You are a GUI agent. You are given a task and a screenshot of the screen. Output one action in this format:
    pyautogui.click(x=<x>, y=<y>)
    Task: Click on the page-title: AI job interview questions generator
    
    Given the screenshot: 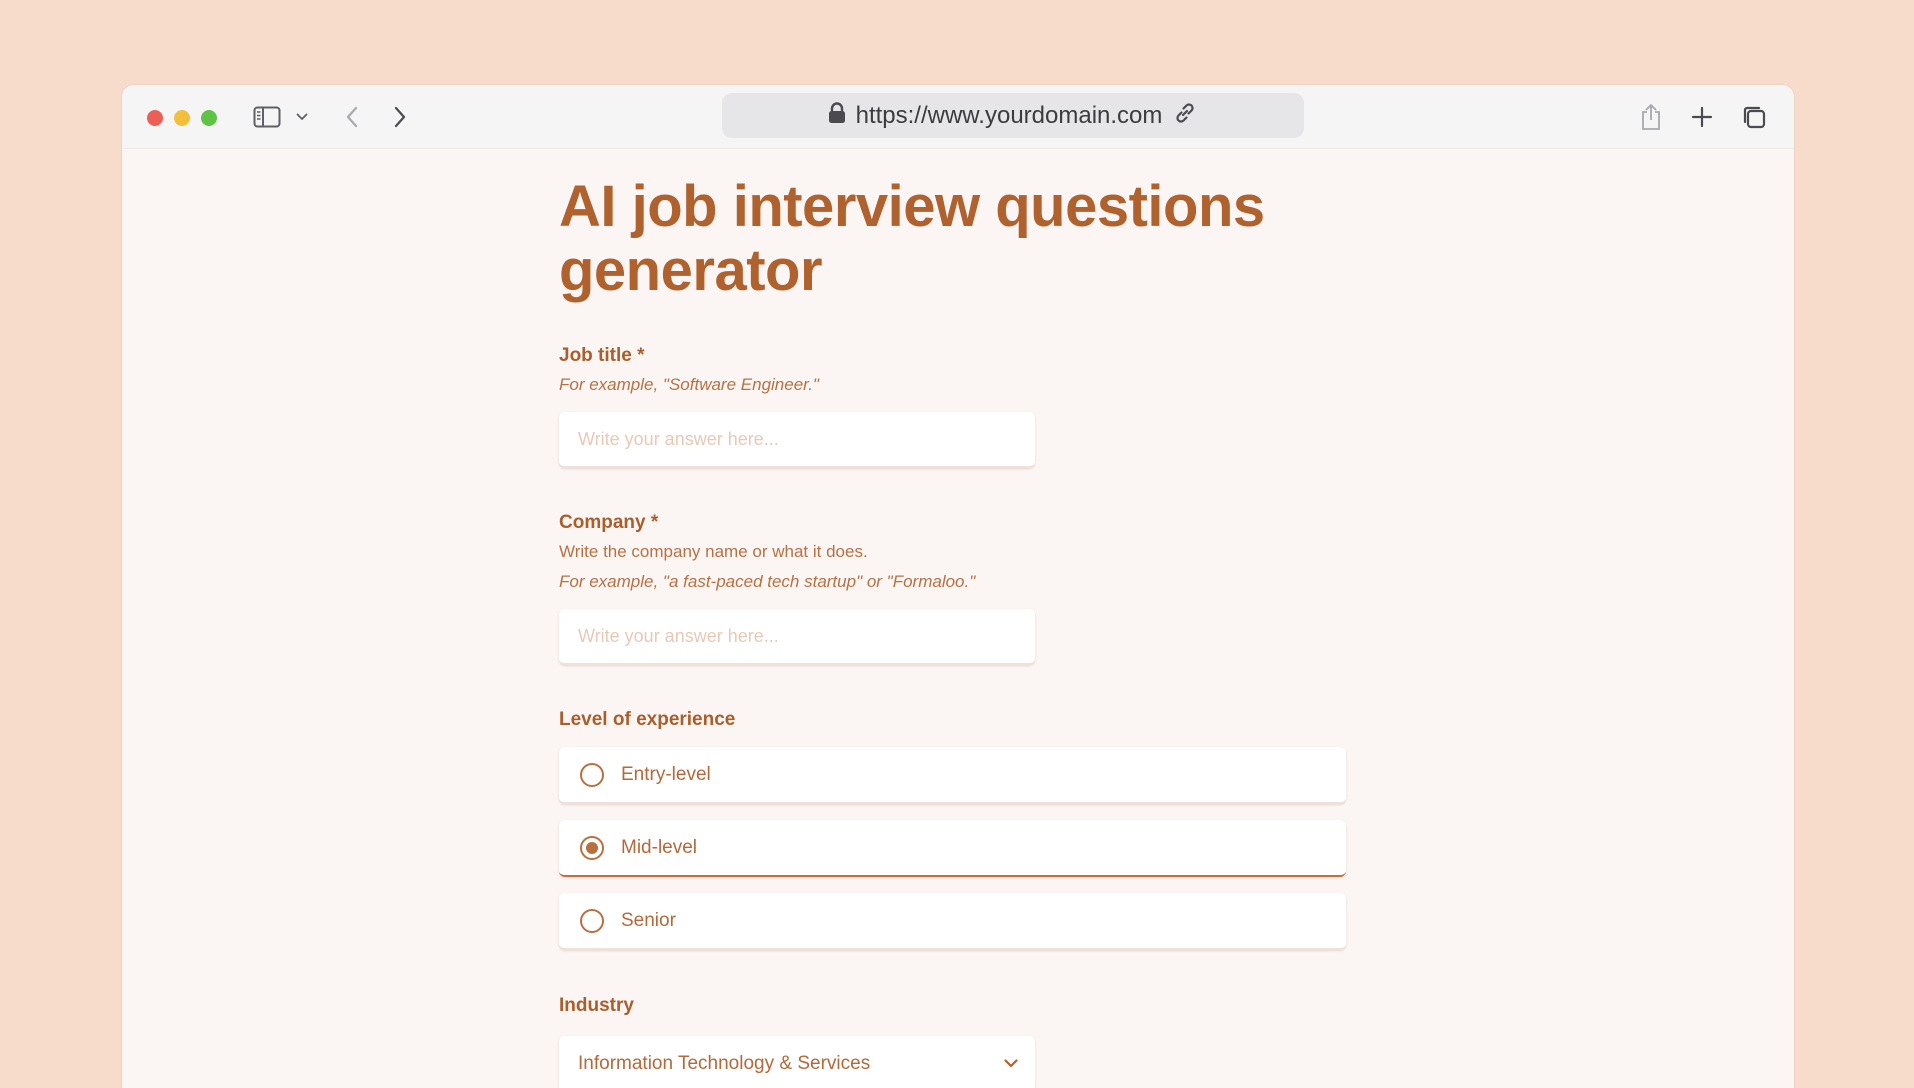 What is the action you would take?
    pyautogui.click(x=912, y=238)
    